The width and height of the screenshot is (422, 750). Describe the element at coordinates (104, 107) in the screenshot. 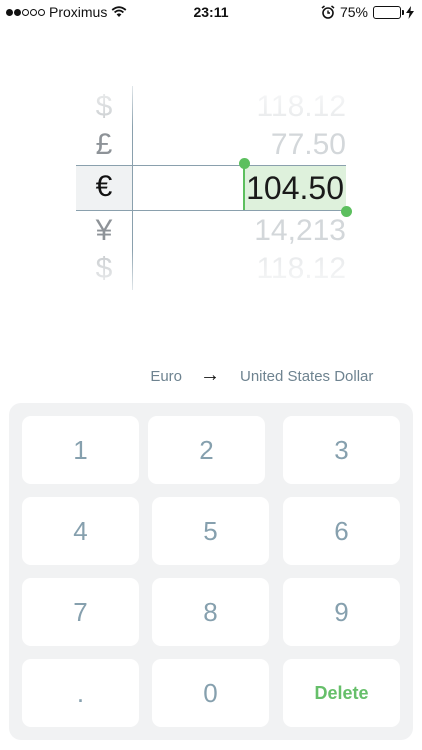

I see `currency-symbol-dollar: $` at that location.